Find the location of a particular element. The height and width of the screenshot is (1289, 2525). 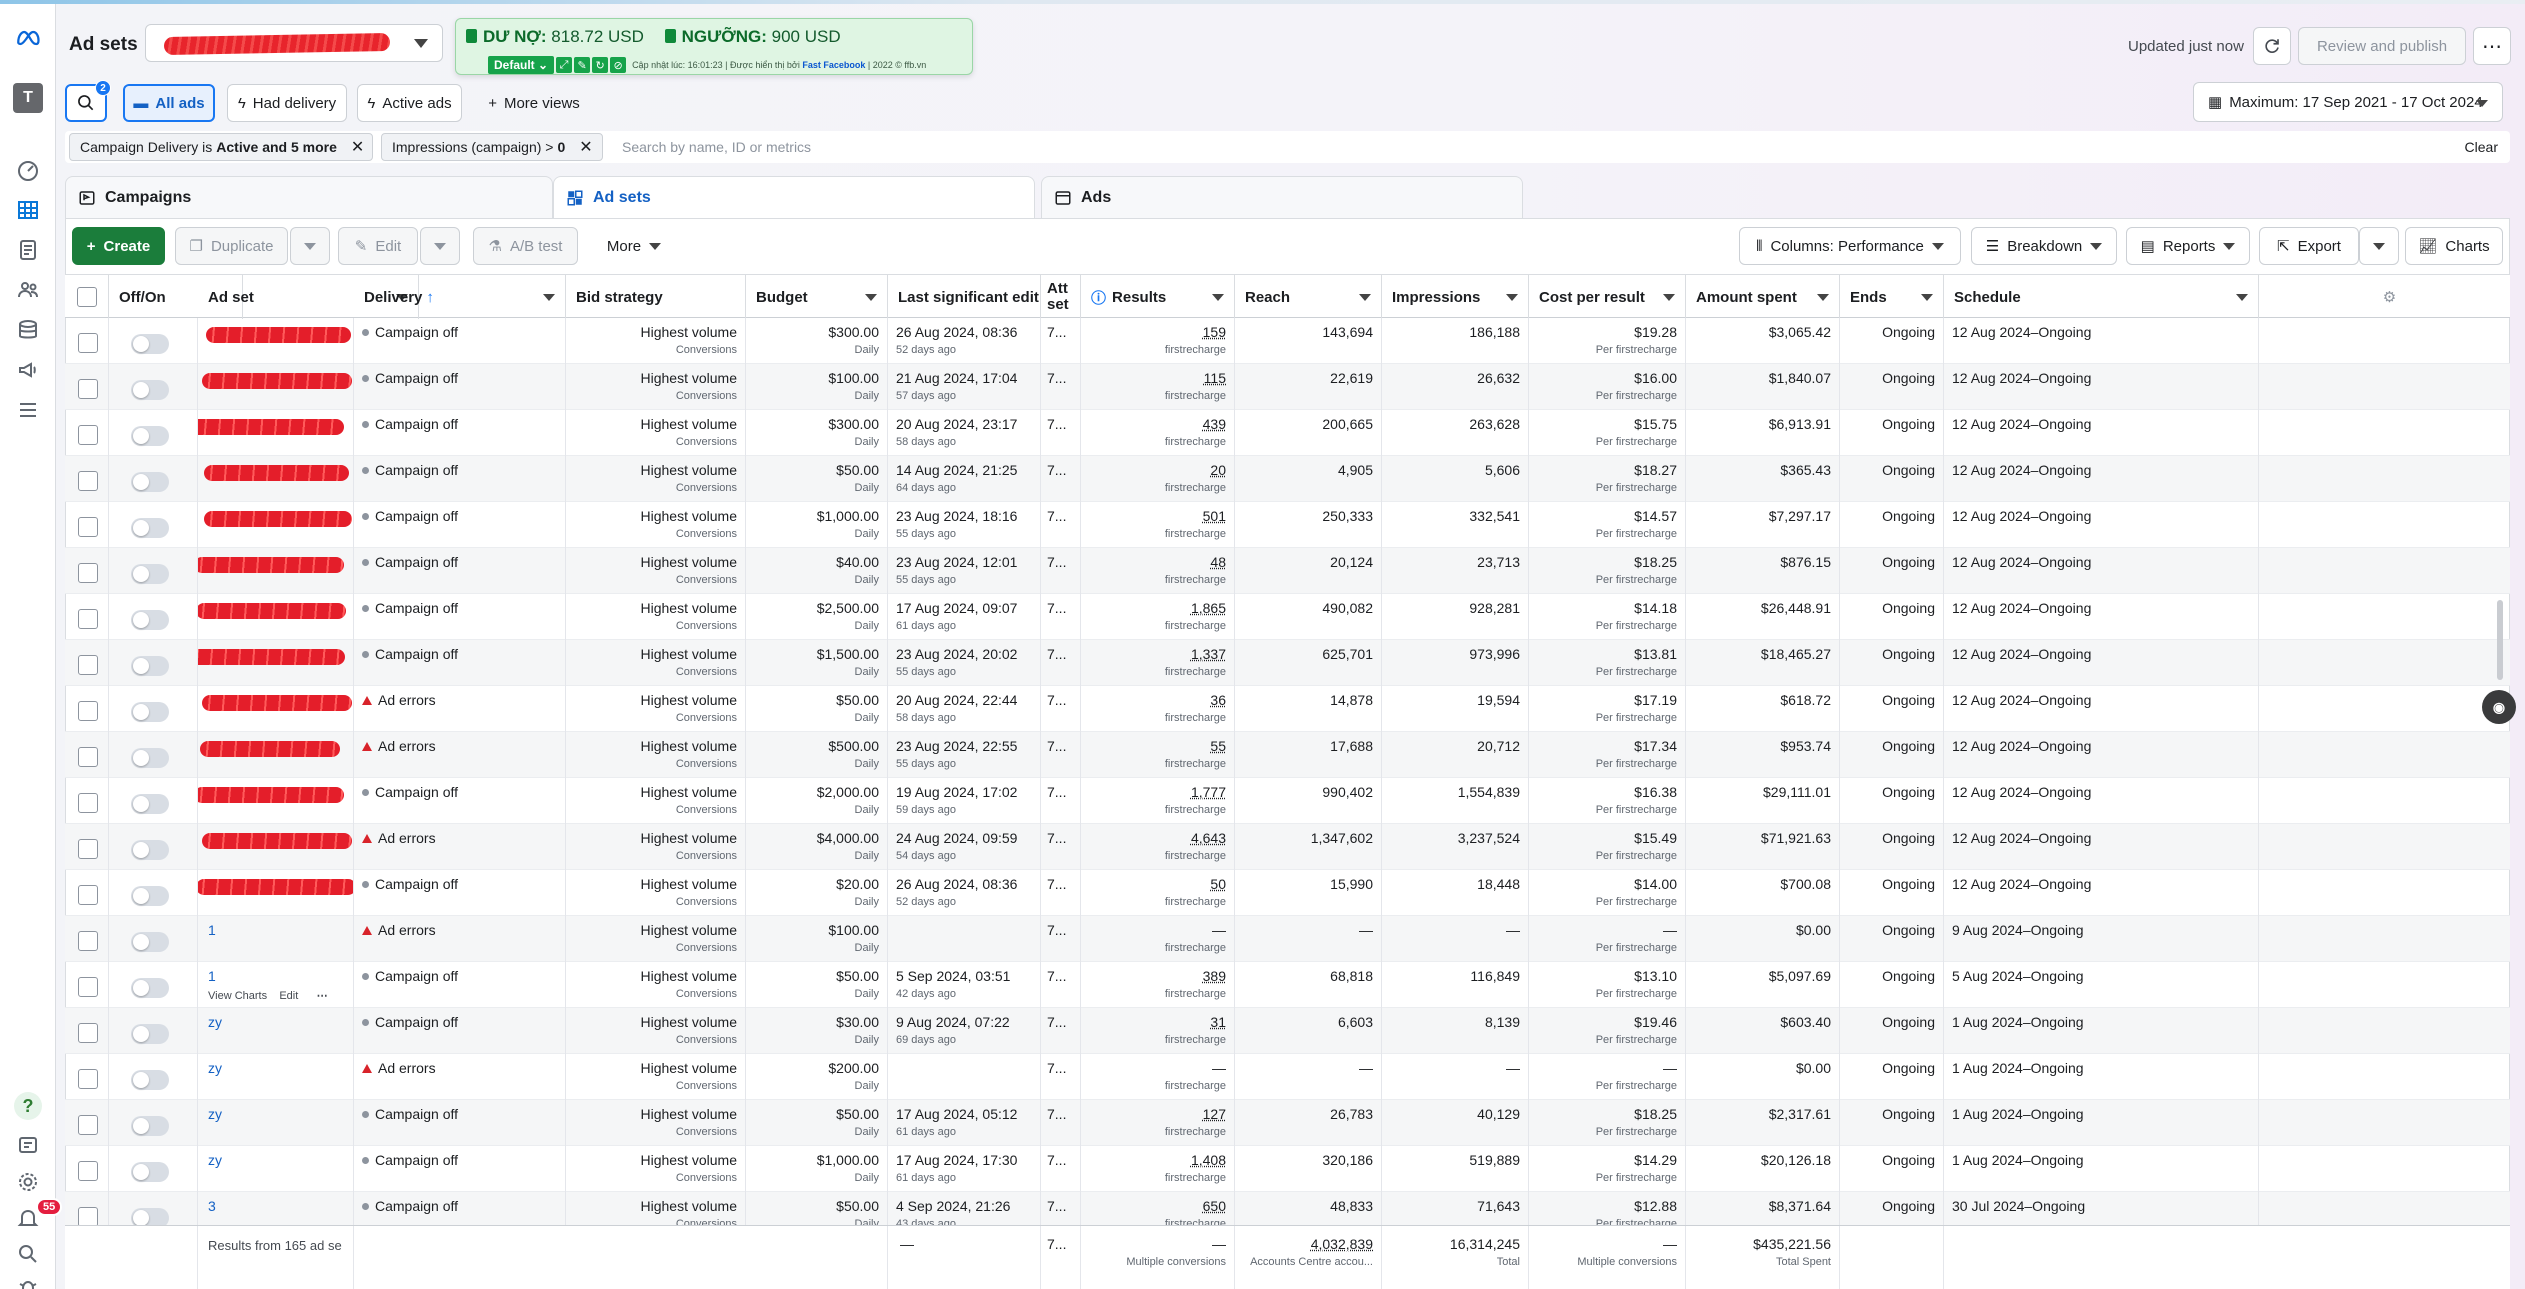

header-delivery: Delivery ↑ is located at coordinates (460, 297).